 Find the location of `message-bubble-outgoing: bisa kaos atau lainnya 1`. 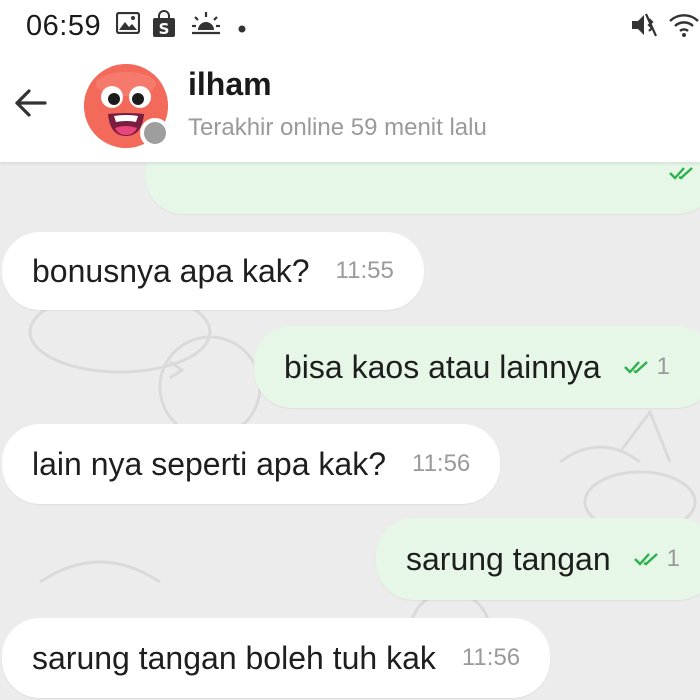

message-bubble-outgoing: bisa kaos atau lainnya 1 is located at coordinates (477, 367).